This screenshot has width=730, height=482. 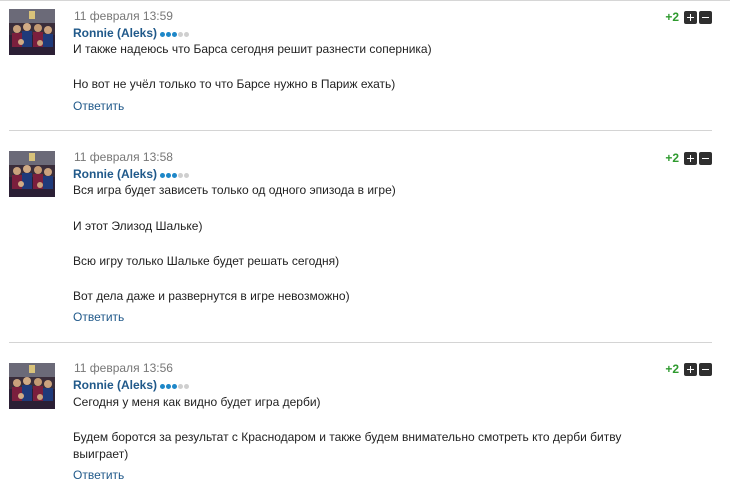 I want to click on top-border, so click(x=365, y=0).